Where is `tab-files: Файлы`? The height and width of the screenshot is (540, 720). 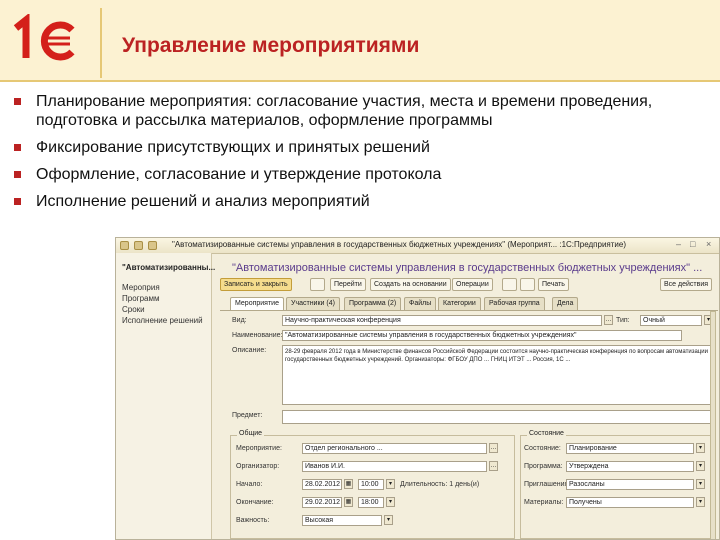 tab-files: Файлы is located at coordinates (420, 303).